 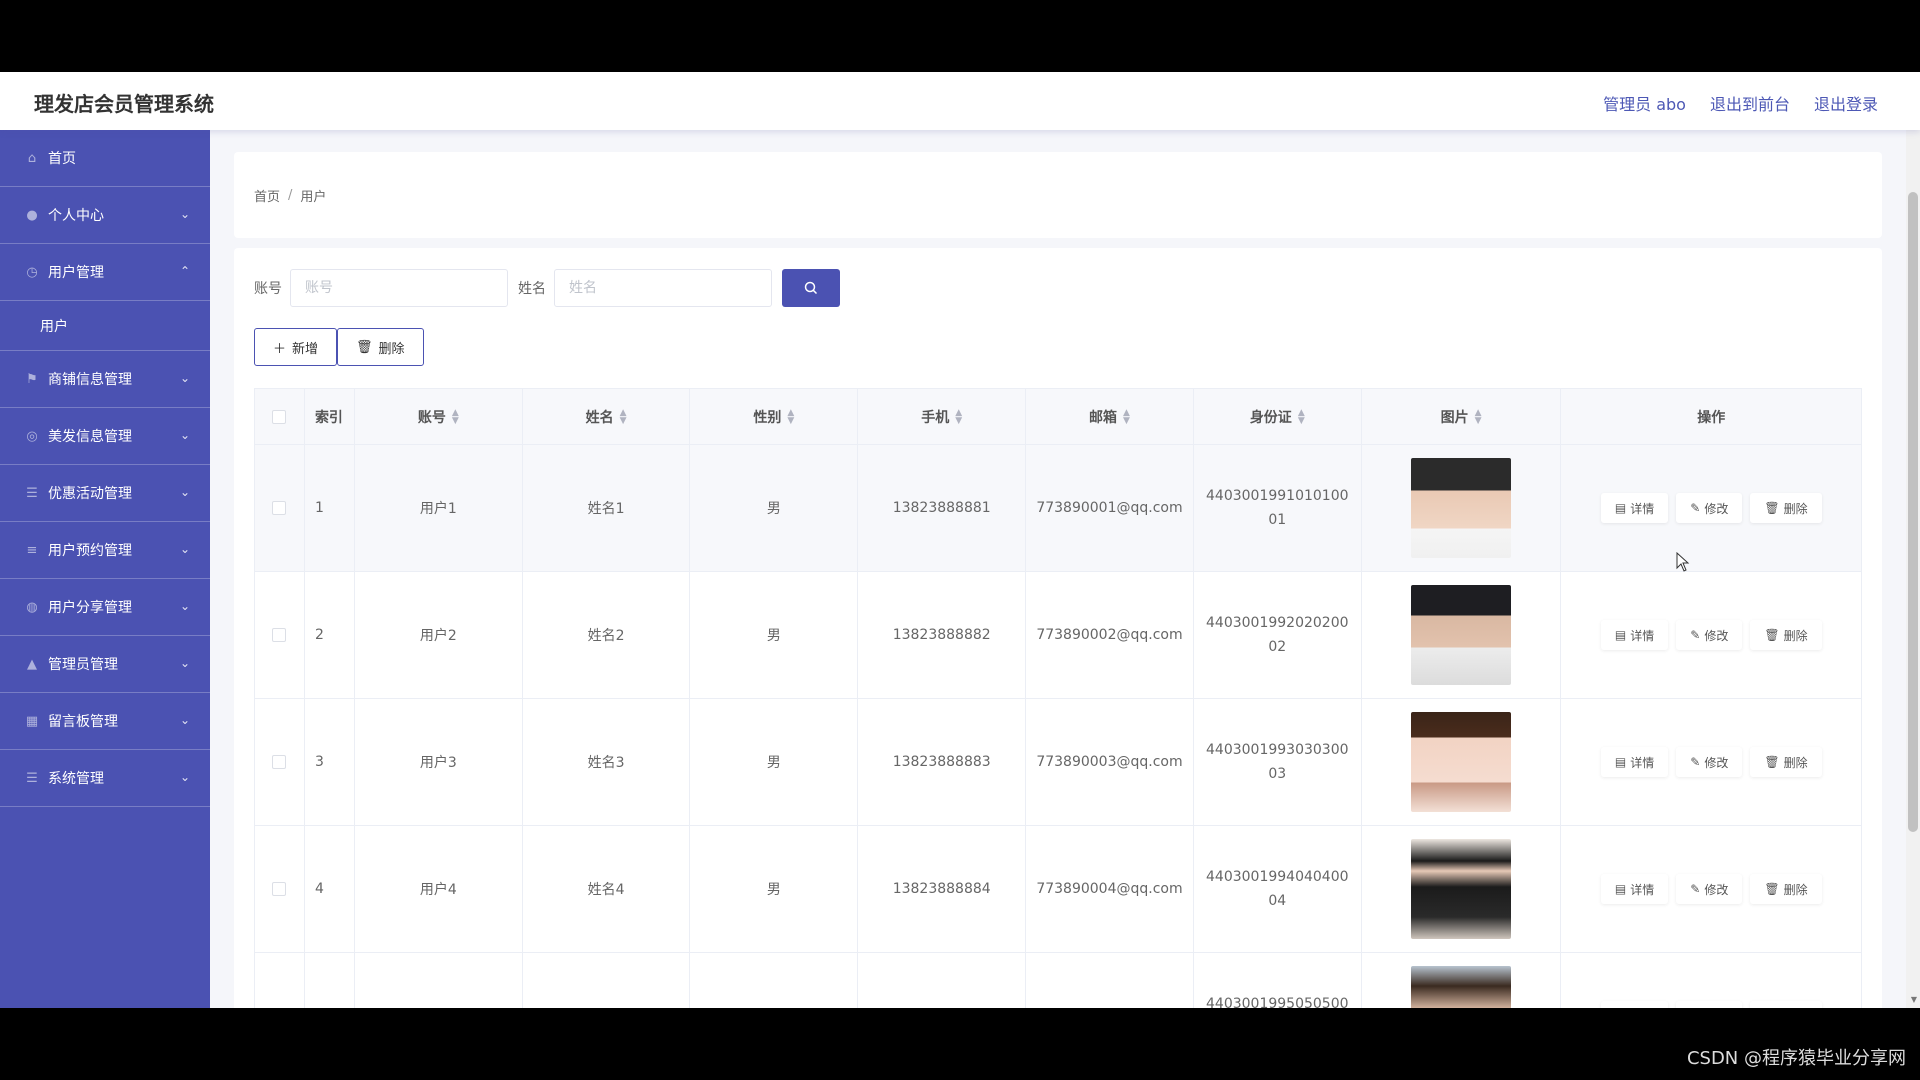 I want to click on scrollbar-track: ▼, so click(x=1913, y=569).